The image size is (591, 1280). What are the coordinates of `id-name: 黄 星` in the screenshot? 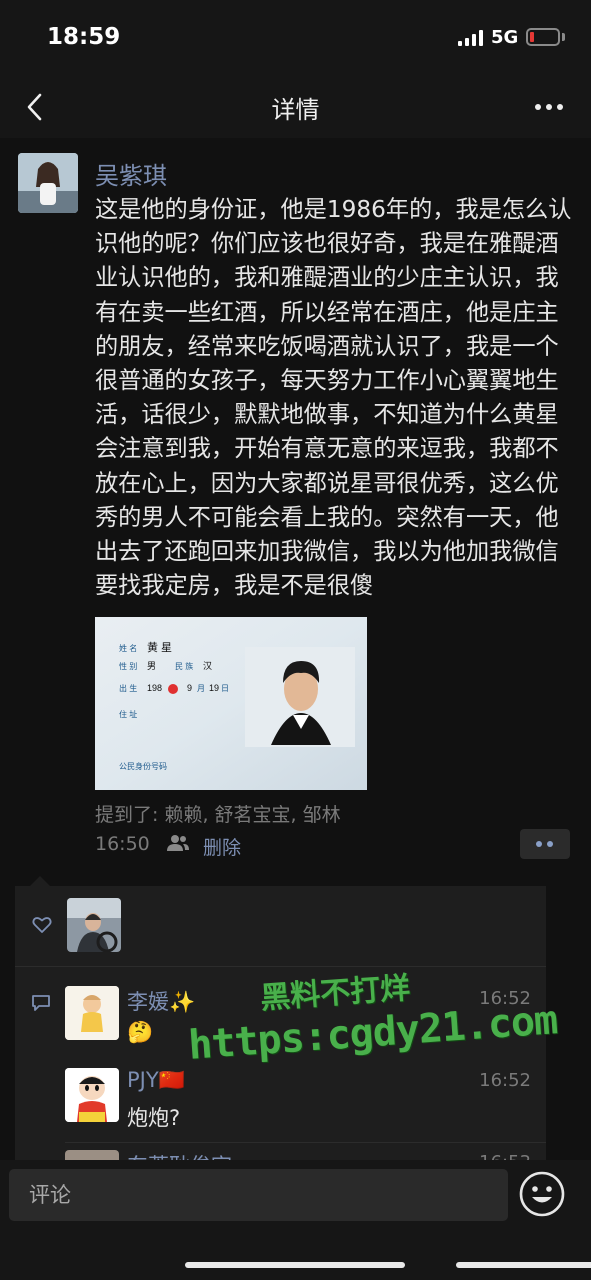 It's located at (159, 647).